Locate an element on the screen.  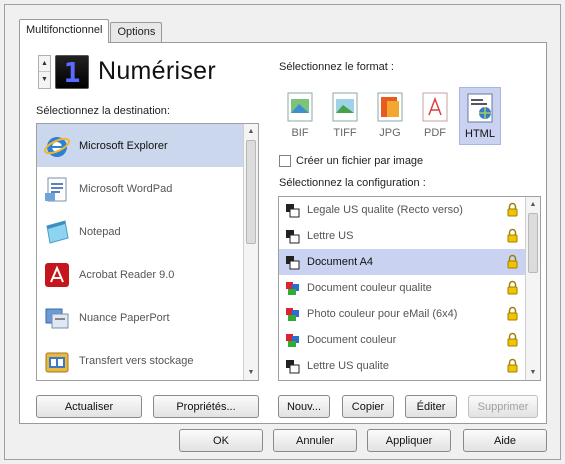
apply-button: Appliquer is located at coordinates (409, 440).